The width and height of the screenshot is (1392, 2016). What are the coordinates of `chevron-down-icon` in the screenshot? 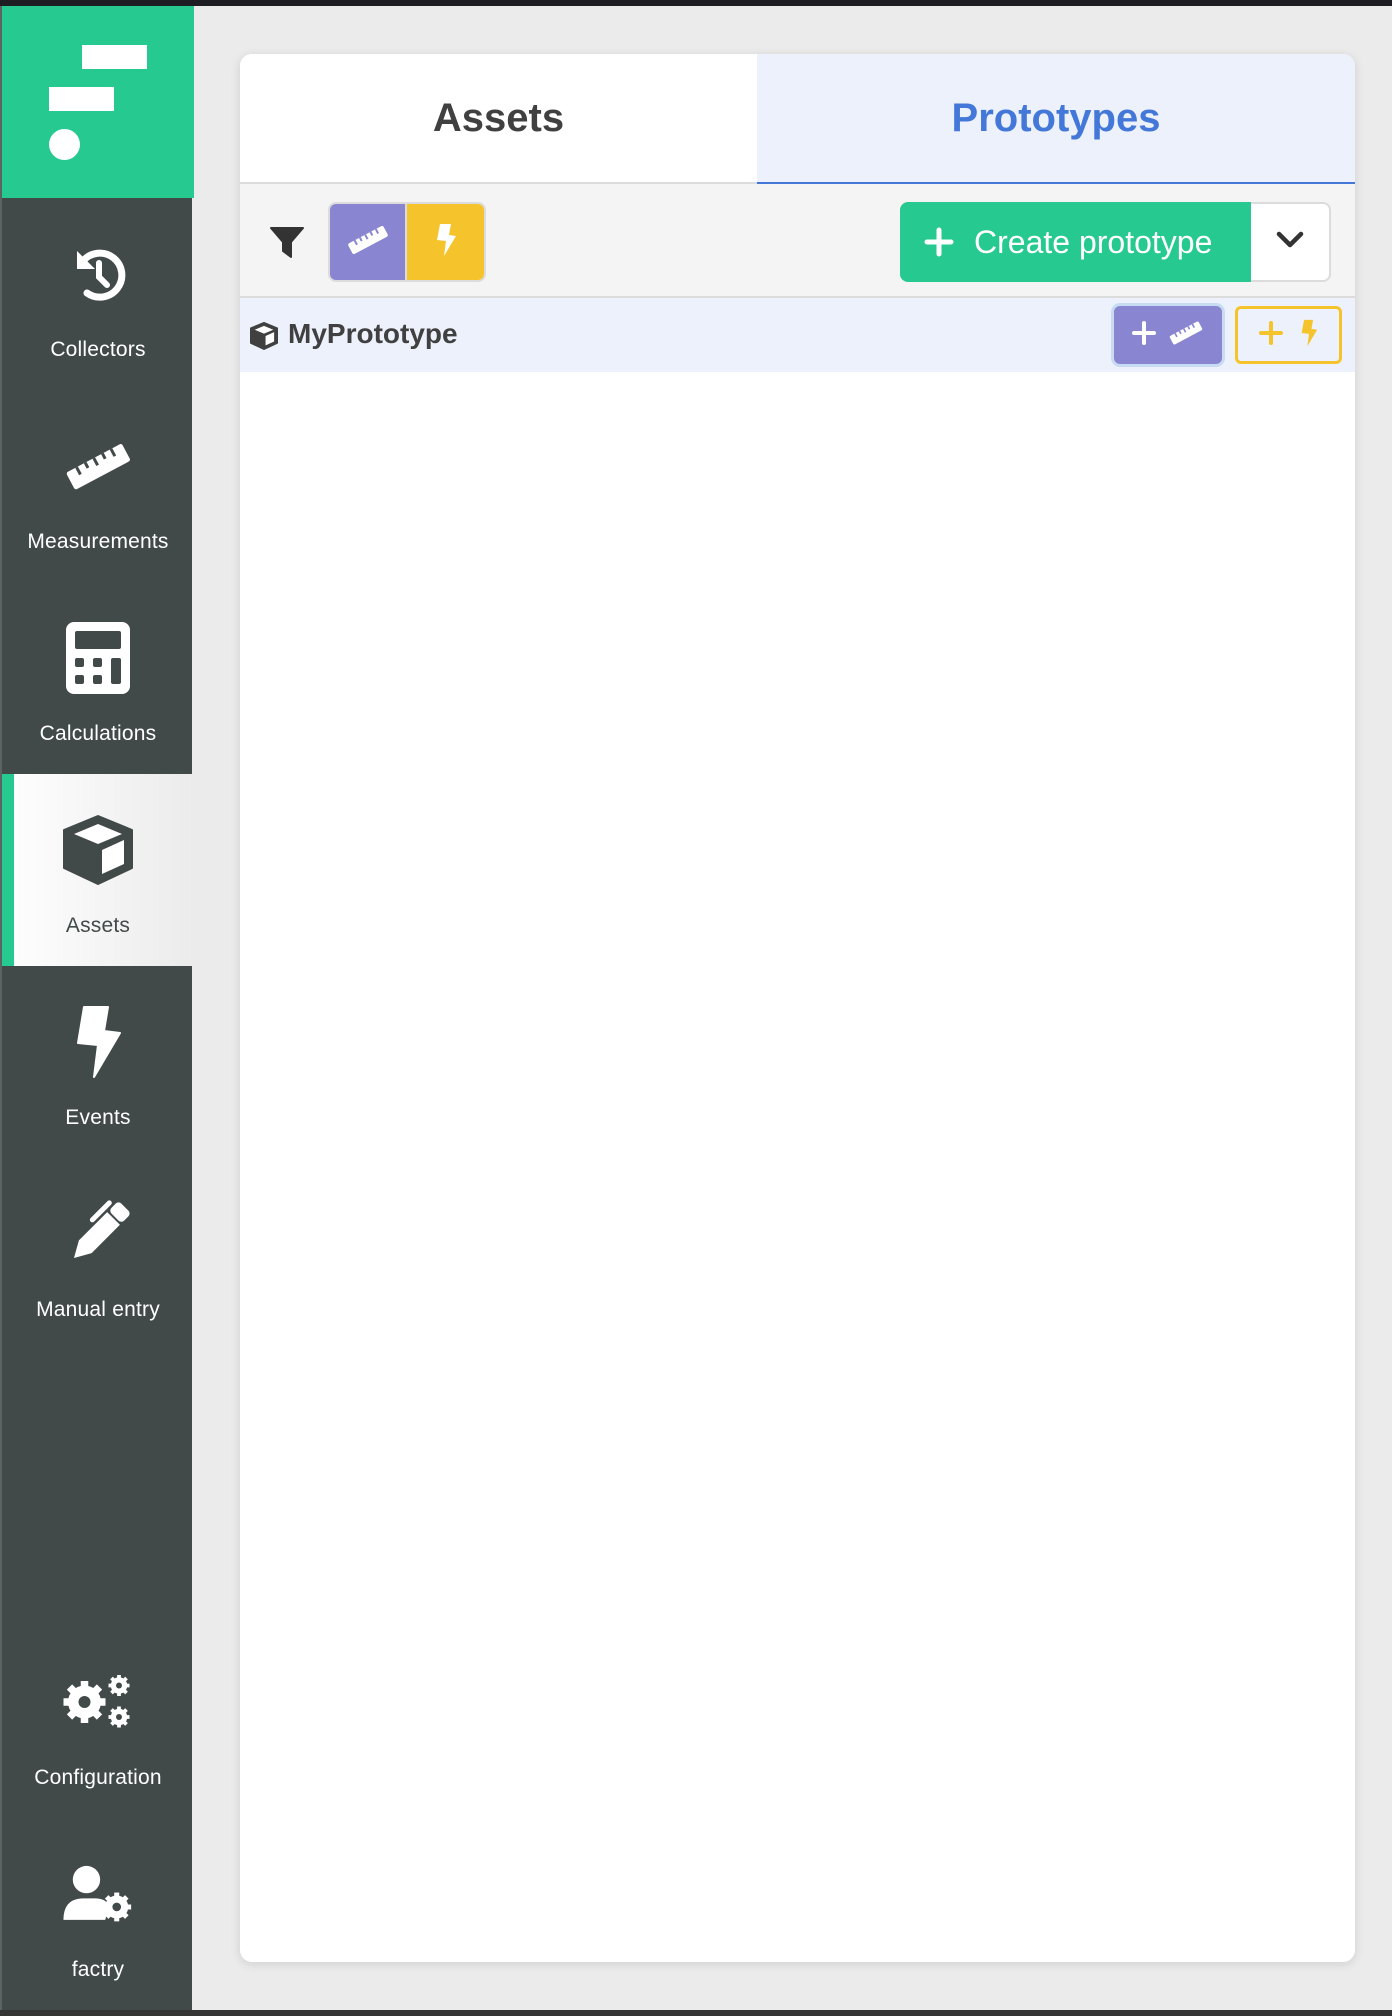 It's located at (1290, 242).